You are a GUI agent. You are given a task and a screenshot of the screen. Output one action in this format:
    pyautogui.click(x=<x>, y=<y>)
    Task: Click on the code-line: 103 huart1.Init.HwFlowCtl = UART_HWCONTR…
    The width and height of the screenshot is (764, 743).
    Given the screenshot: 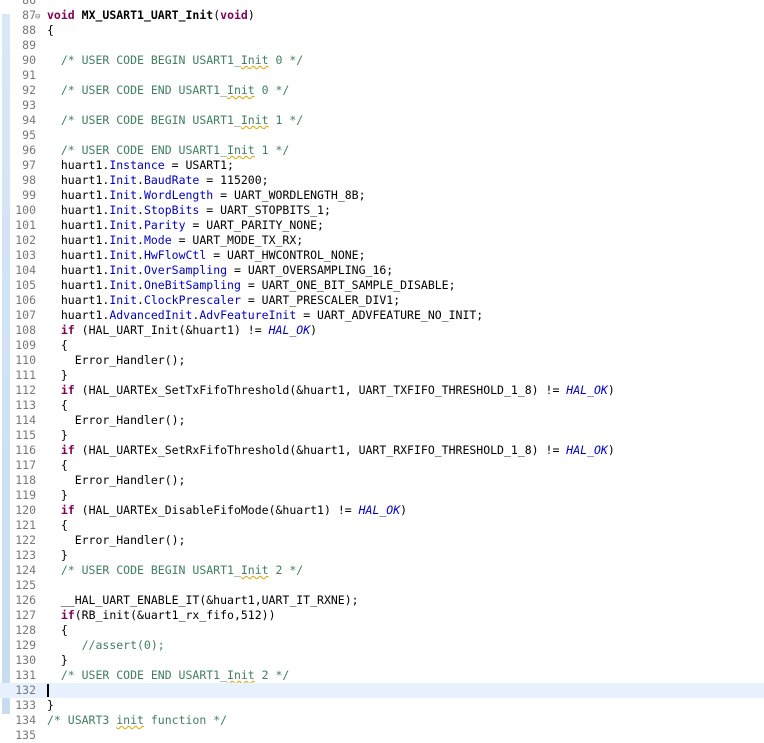 What is the action you would take?
    pyautogui.click(x=382, y=255)
    